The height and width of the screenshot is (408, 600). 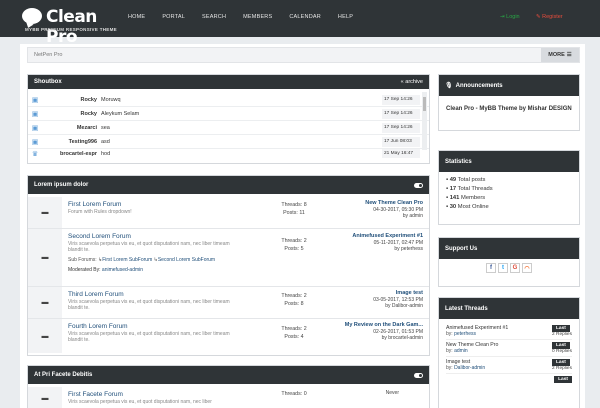 What do you see at coordinates (303, 55) in the screenshot?
I see `breadcrumb: NetPen Pro MORE ☰` at bounding box center [303, 55].